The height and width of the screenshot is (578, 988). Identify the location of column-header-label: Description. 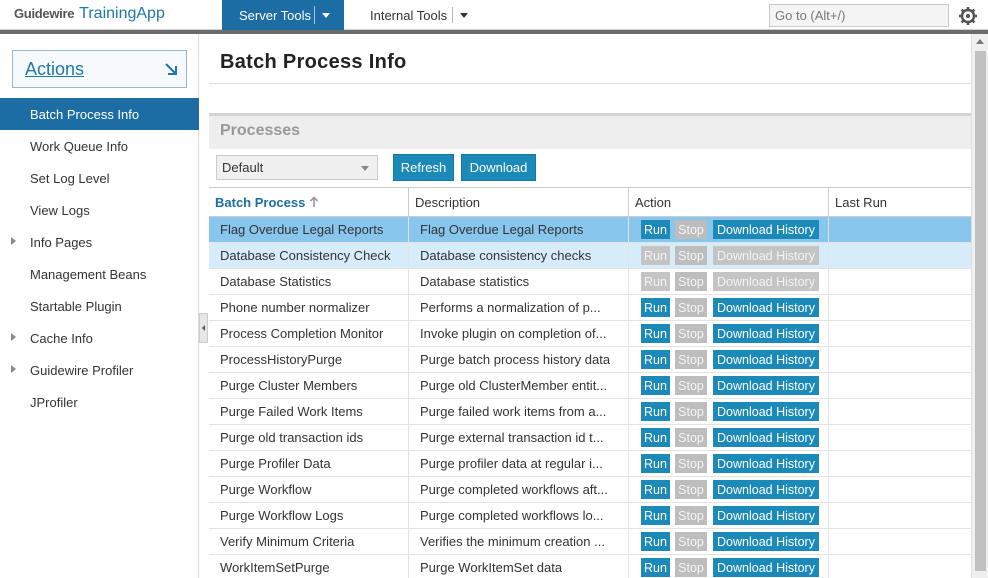
(448, 202).